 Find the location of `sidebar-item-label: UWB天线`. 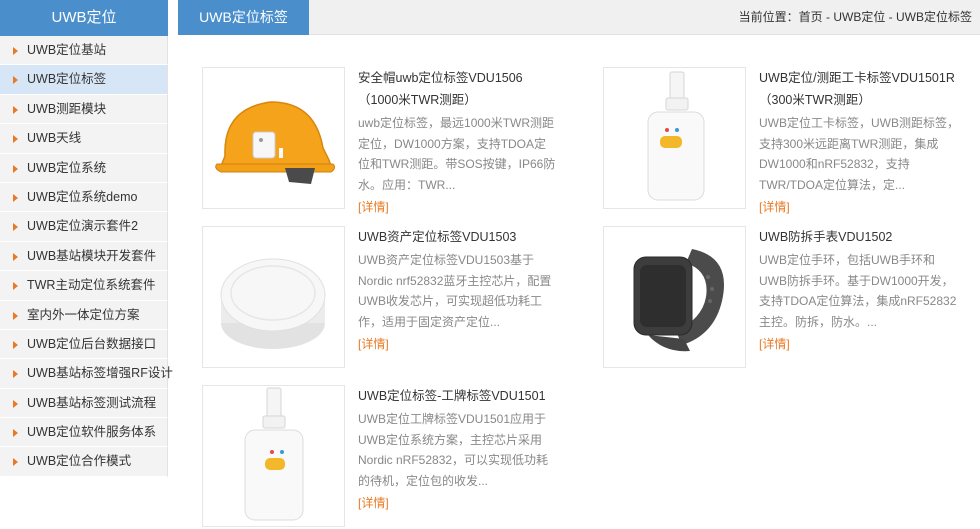

sidebar-item-label: UWB天线 is located at coordinates (54, 138).